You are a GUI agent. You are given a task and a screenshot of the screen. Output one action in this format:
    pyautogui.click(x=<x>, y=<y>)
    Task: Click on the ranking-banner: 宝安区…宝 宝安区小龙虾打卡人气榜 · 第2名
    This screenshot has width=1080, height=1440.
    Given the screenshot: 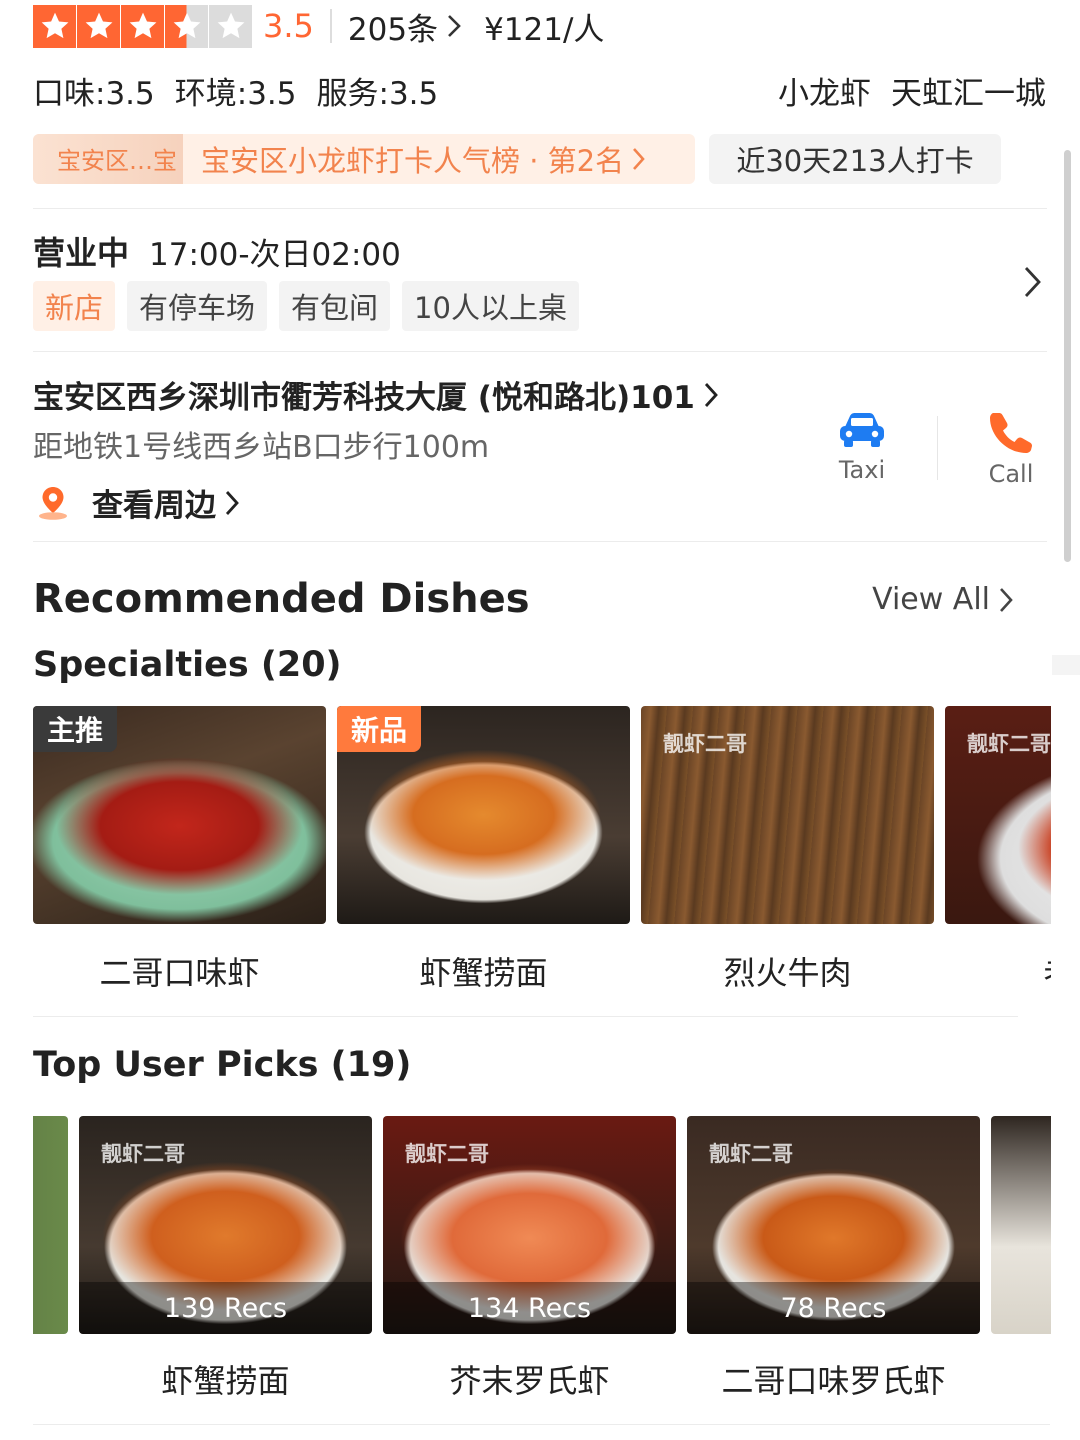 What is the action you would take?
    pyautogui.click(x=364, y=159)
    